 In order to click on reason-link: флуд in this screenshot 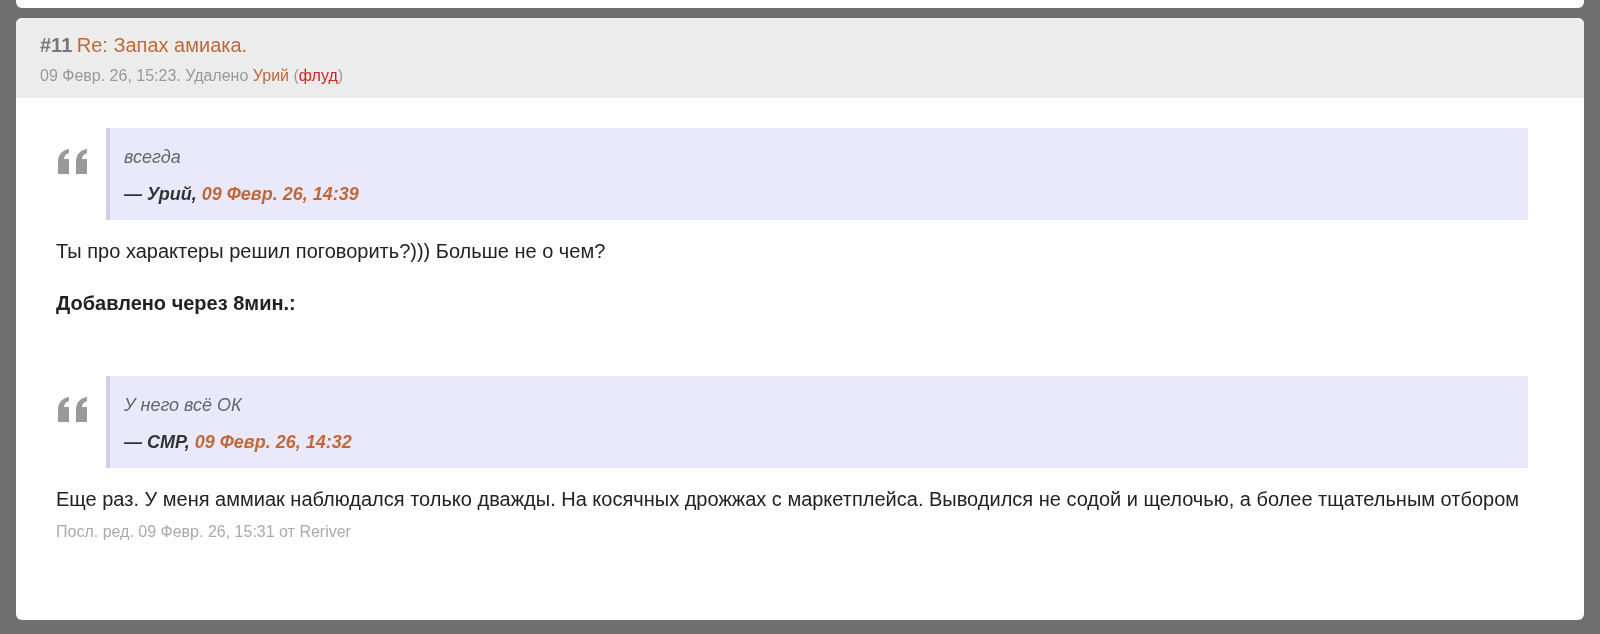, I will do `click(318, 75)`.